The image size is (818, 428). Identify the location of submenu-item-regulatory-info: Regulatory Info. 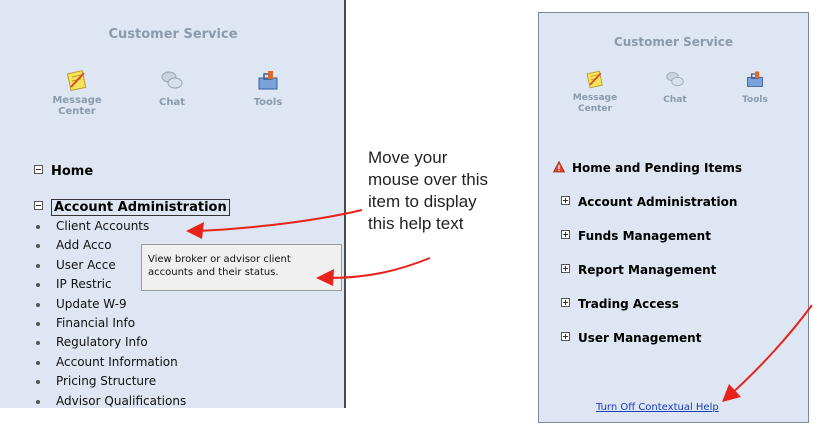
(111, 342).